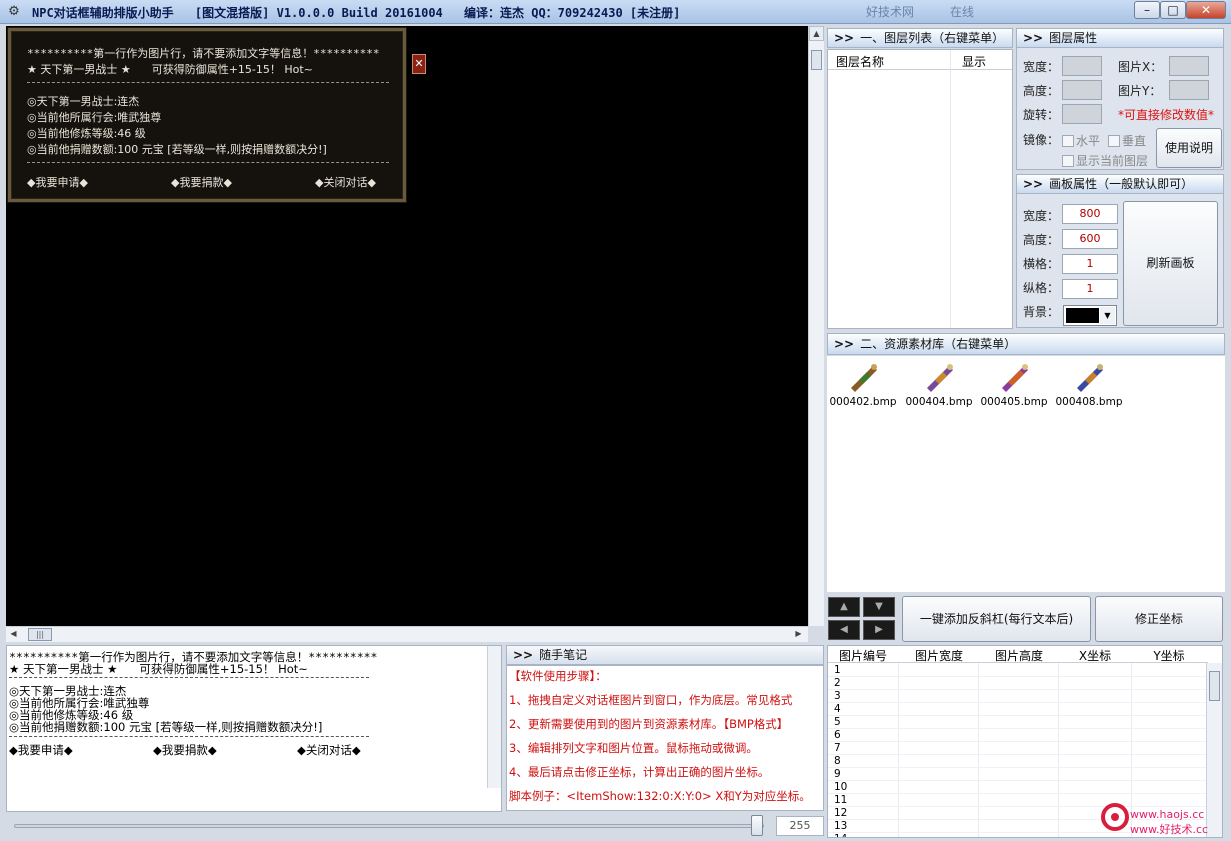 The height and width of the screenshot is (841, 1231). What do you see at coordinates (939, 384) in the screenshot?
I see `resource-item: 000404.bmp` at bounding box center [939, 384].